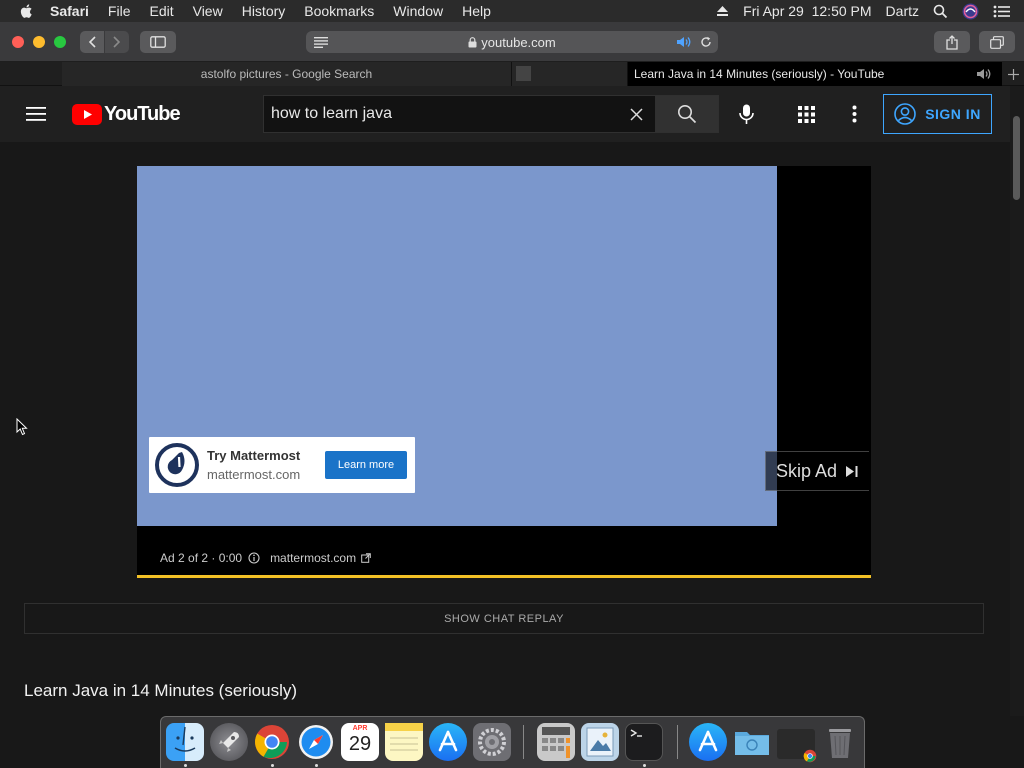 This screenshot has height=768, width=1024. I want to click on external-link-icon, so click(366, 558).